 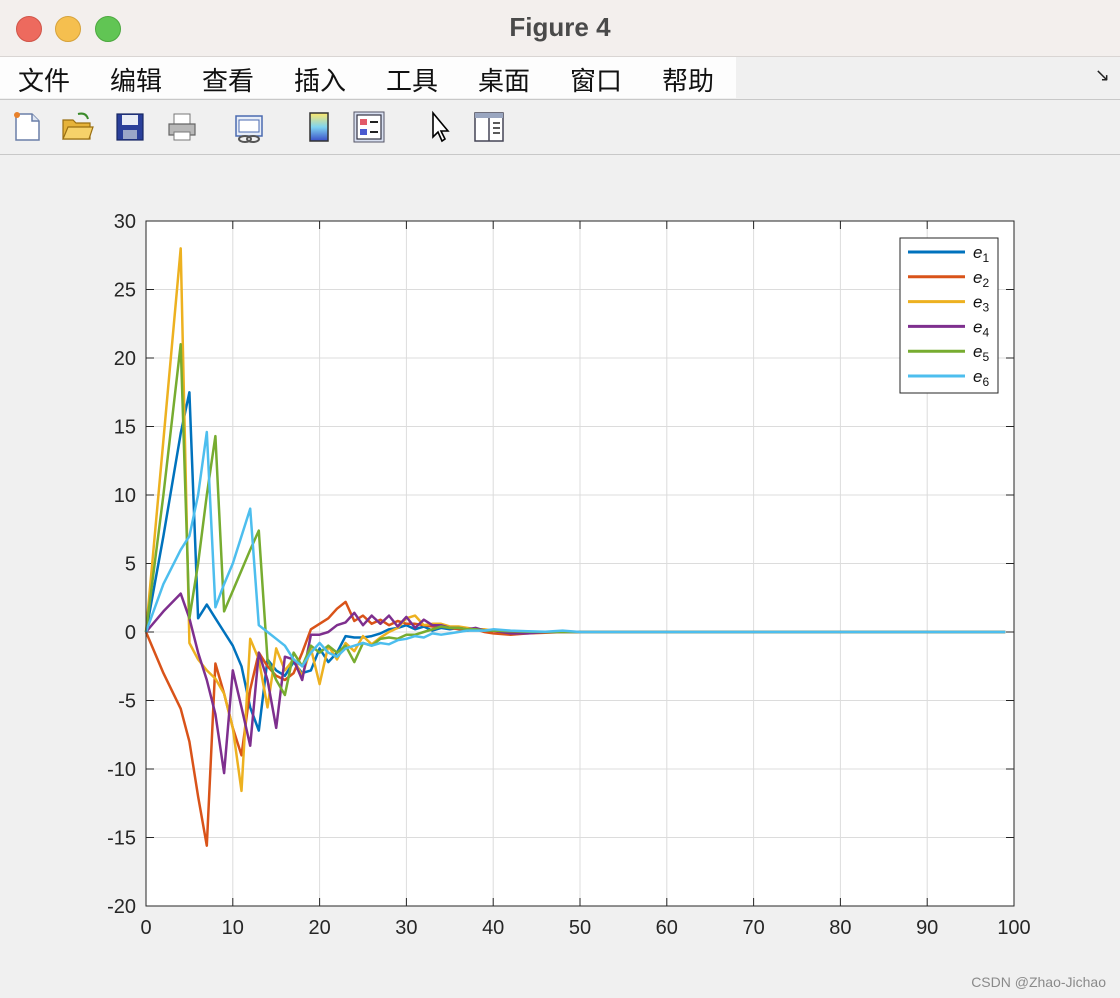 What do you see at coordinates (1038, 982) in the screenshot?
I see `watermark: CSDN @Zhao-Jichao` at bounding box center [1038, 982].